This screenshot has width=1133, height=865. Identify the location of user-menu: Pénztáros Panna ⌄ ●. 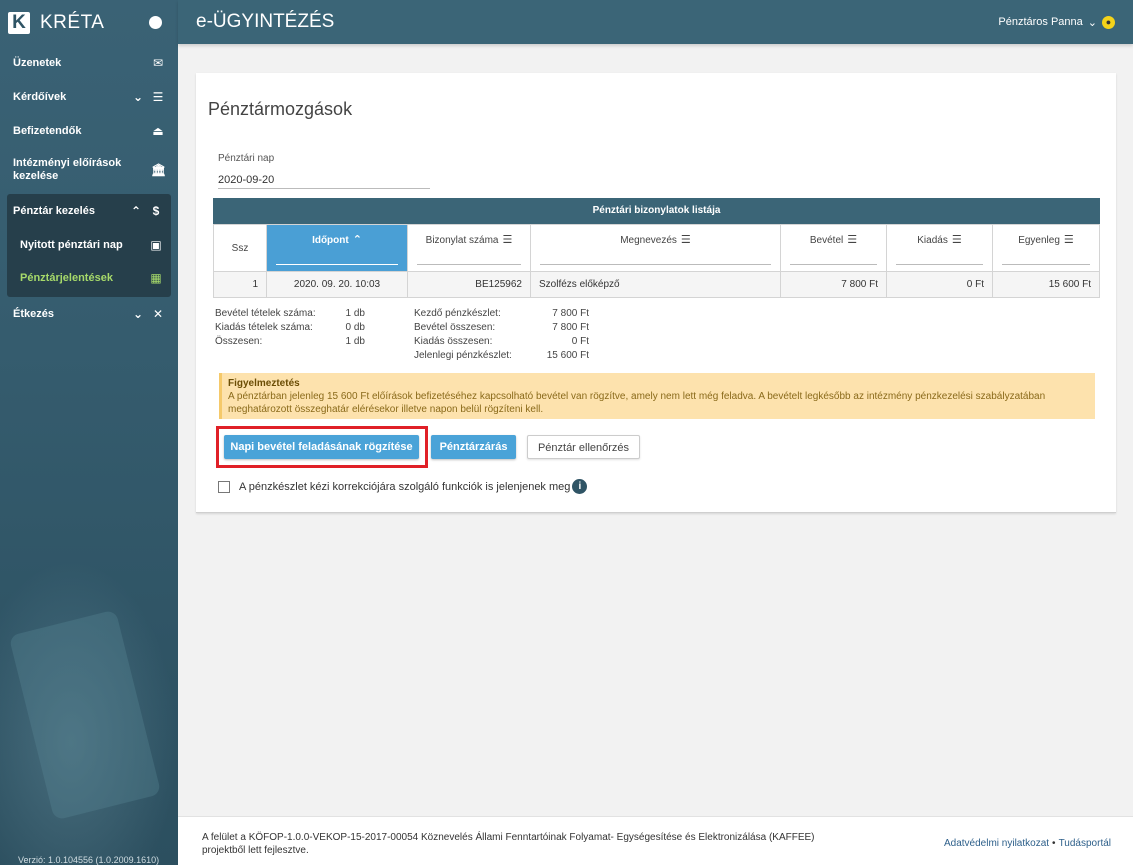
(1056, 22).